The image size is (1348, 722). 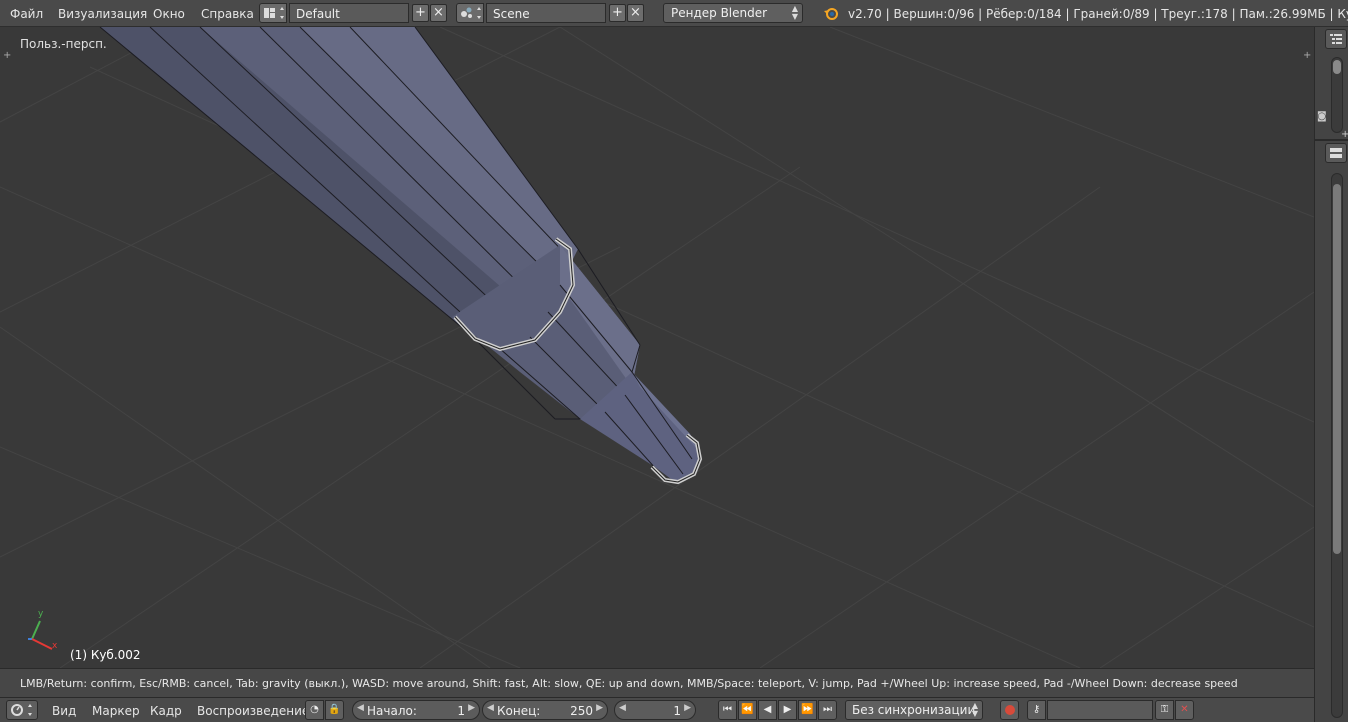 What do you see at coordinates (438, 13) in the screenshot?
I see `remove-layout-button: ×` at bounding box center [438, 13].